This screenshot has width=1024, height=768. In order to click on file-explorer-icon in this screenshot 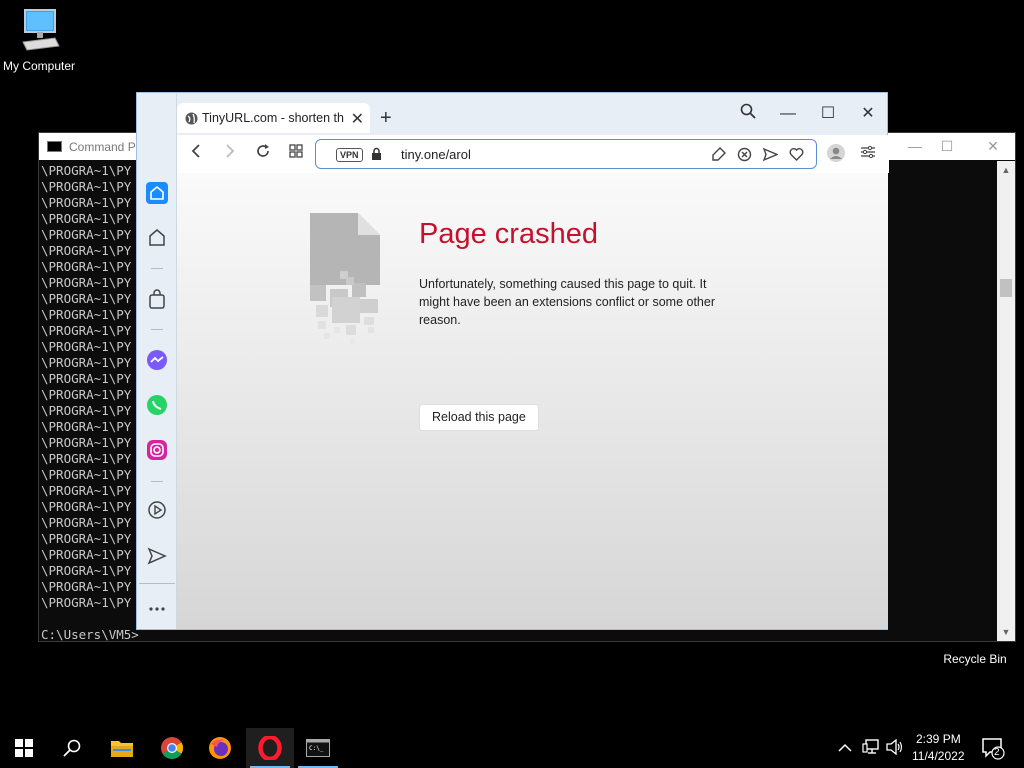, I will do `click(122, 748)`.